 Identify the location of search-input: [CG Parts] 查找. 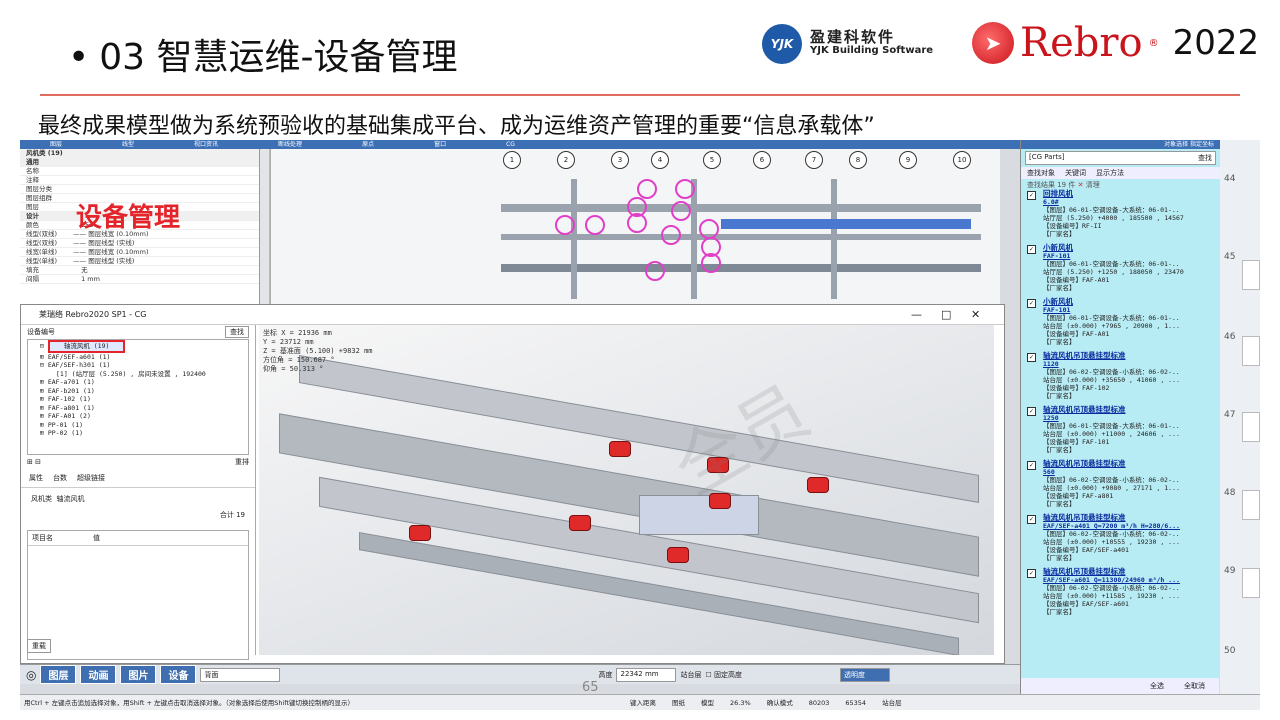
(1120, 158).